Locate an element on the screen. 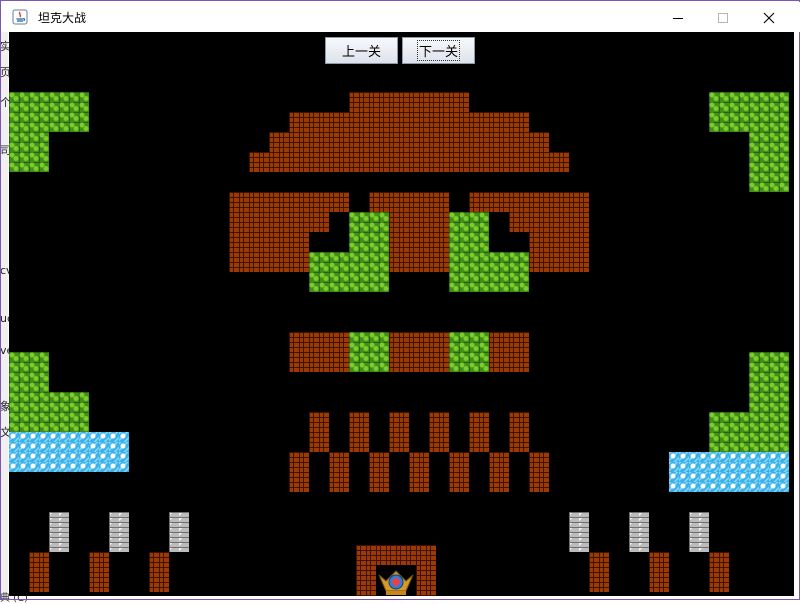 Image resolution: width=800 pixels, height=604 pixels. prev-level-label: 上一关 is located at coordinates (361, 52).